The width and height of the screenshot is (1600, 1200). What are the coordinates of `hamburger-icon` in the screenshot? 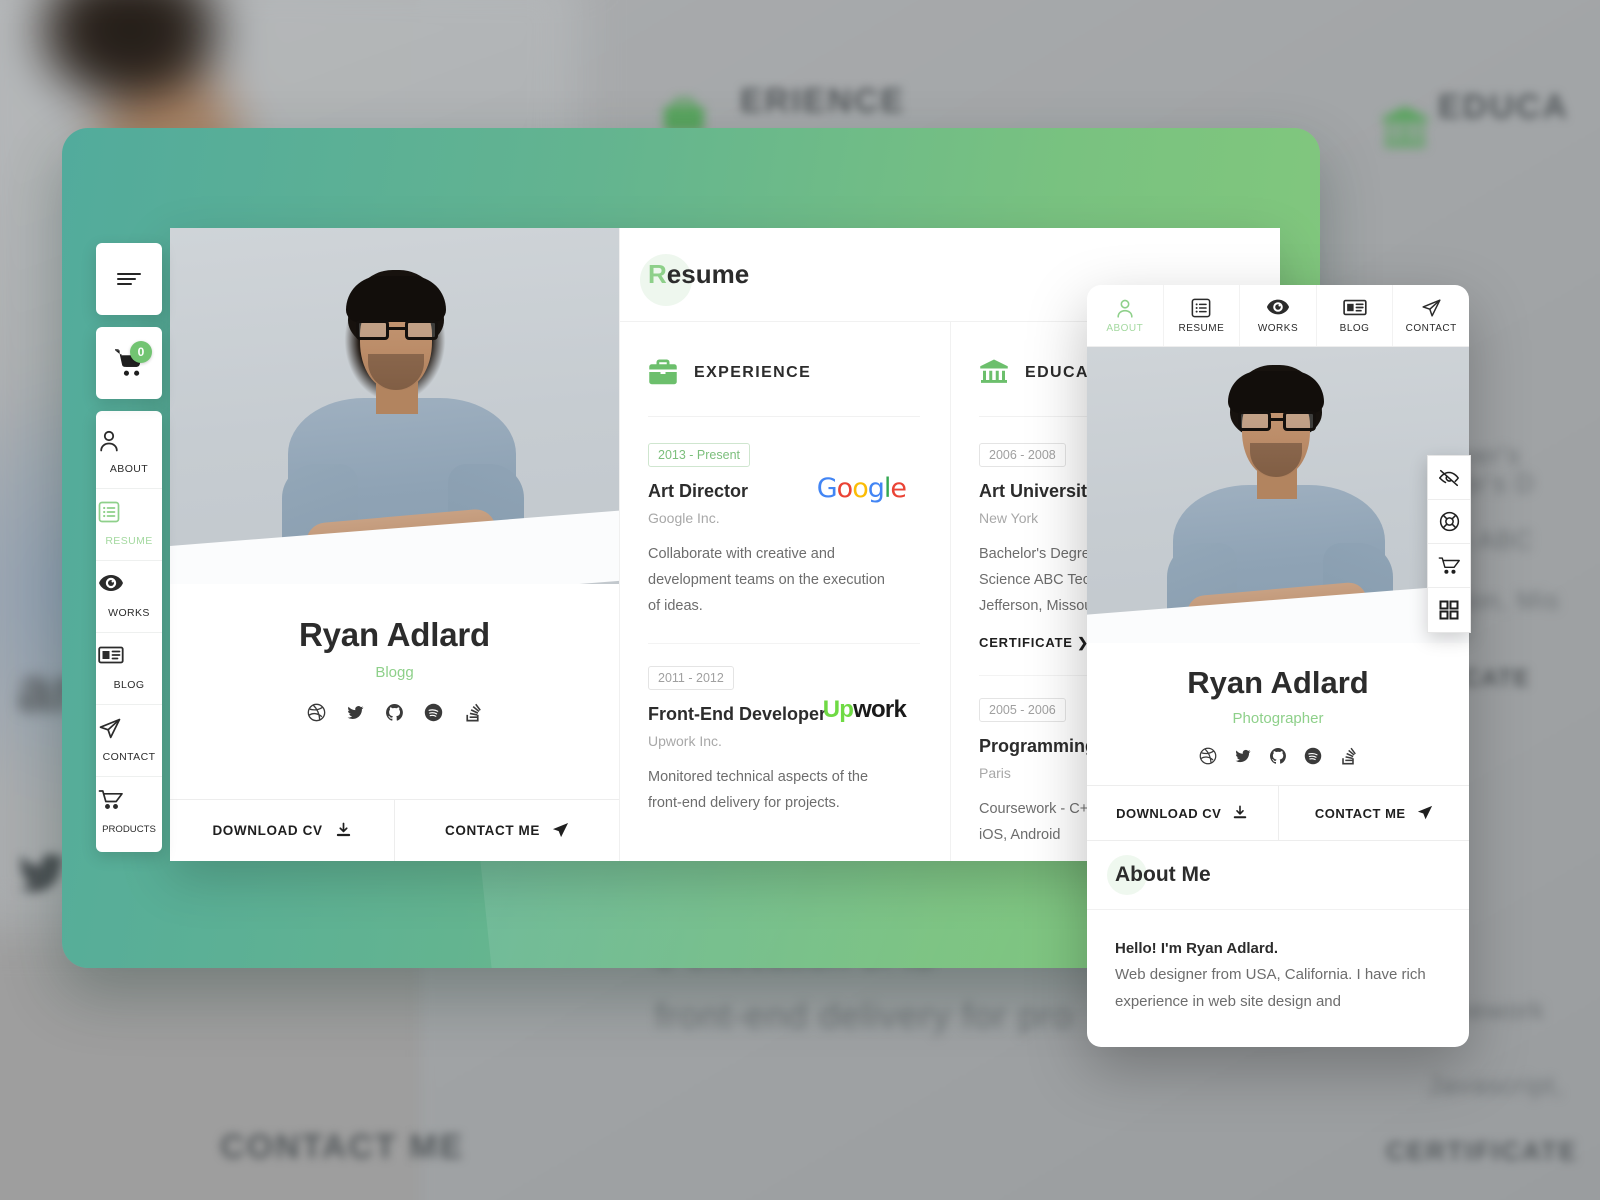 It's located at (129, 279).